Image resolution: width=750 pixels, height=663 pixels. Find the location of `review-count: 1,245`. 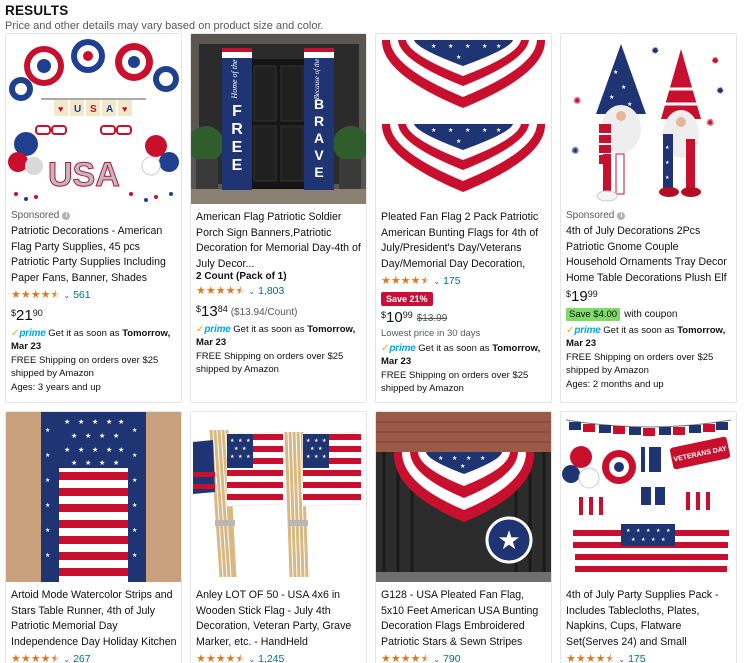

review-count: 1,245 is located at coordinates (271, 658).